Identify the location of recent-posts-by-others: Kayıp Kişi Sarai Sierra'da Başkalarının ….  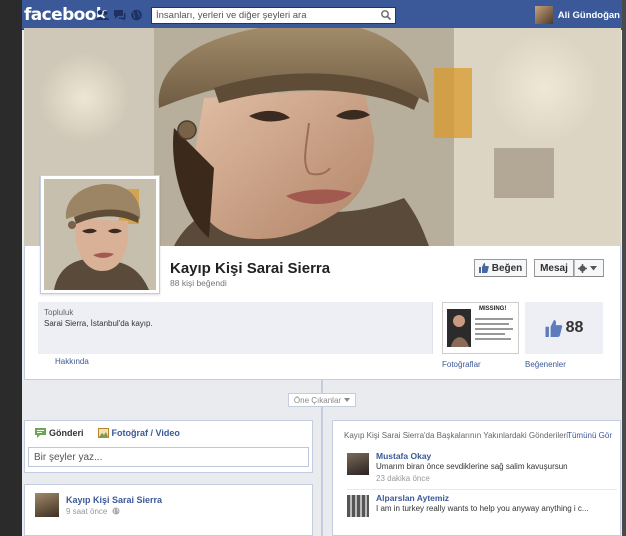
(476, 478).